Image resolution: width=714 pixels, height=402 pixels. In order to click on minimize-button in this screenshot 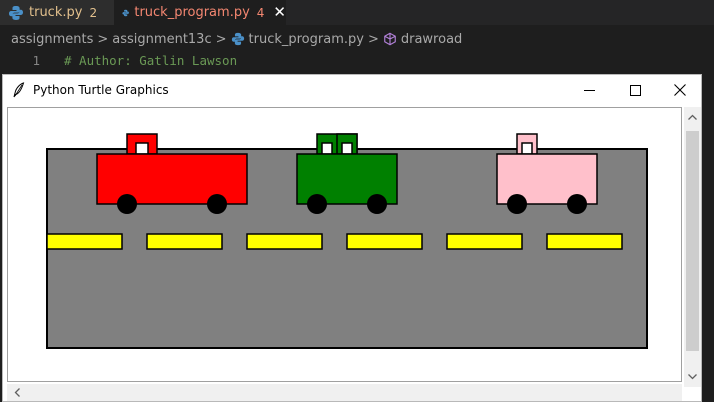, I will do `click(589, 90)`.